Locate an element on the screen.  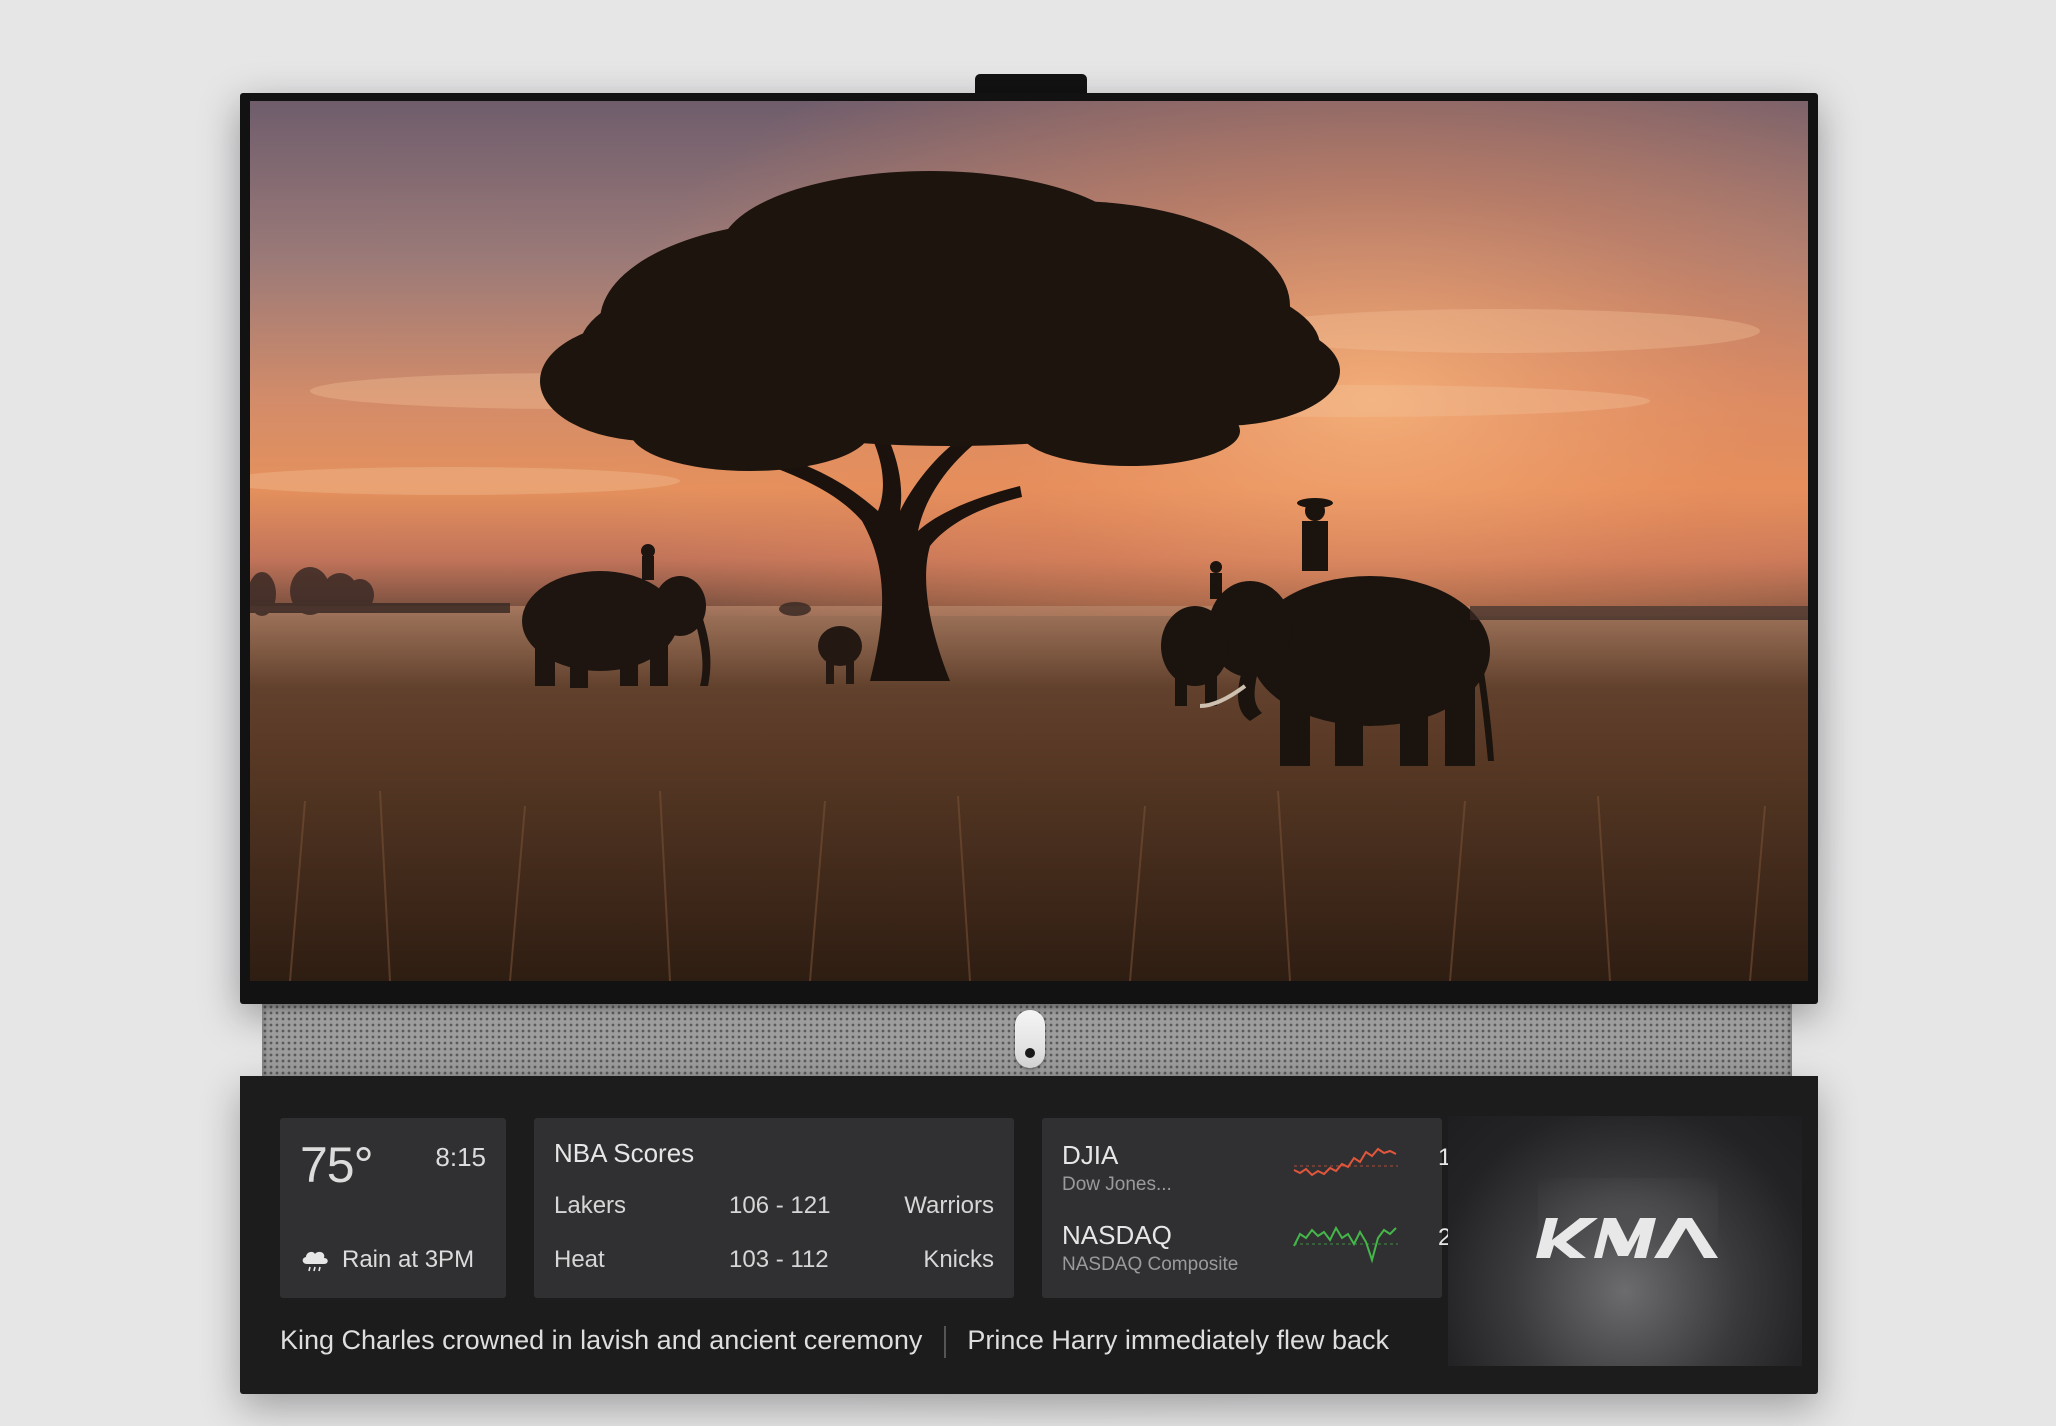
stock-symbol: DJIA is located at coordinates (1090, 1155).